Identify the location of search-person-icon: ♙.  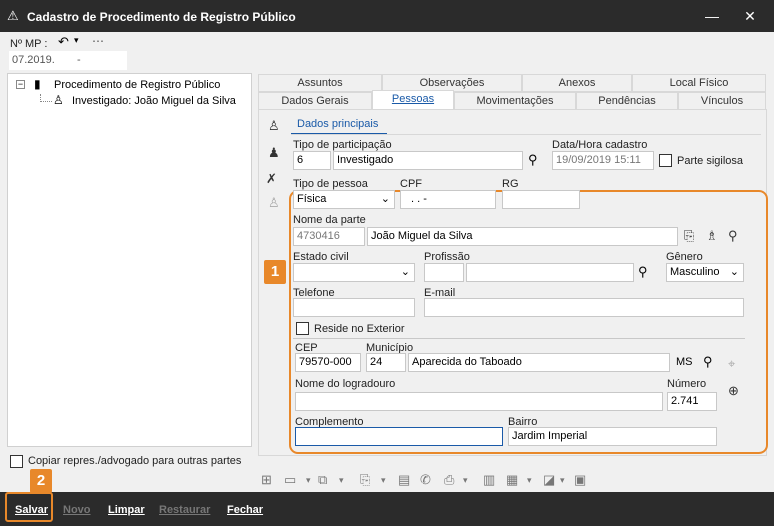
(274, 203).